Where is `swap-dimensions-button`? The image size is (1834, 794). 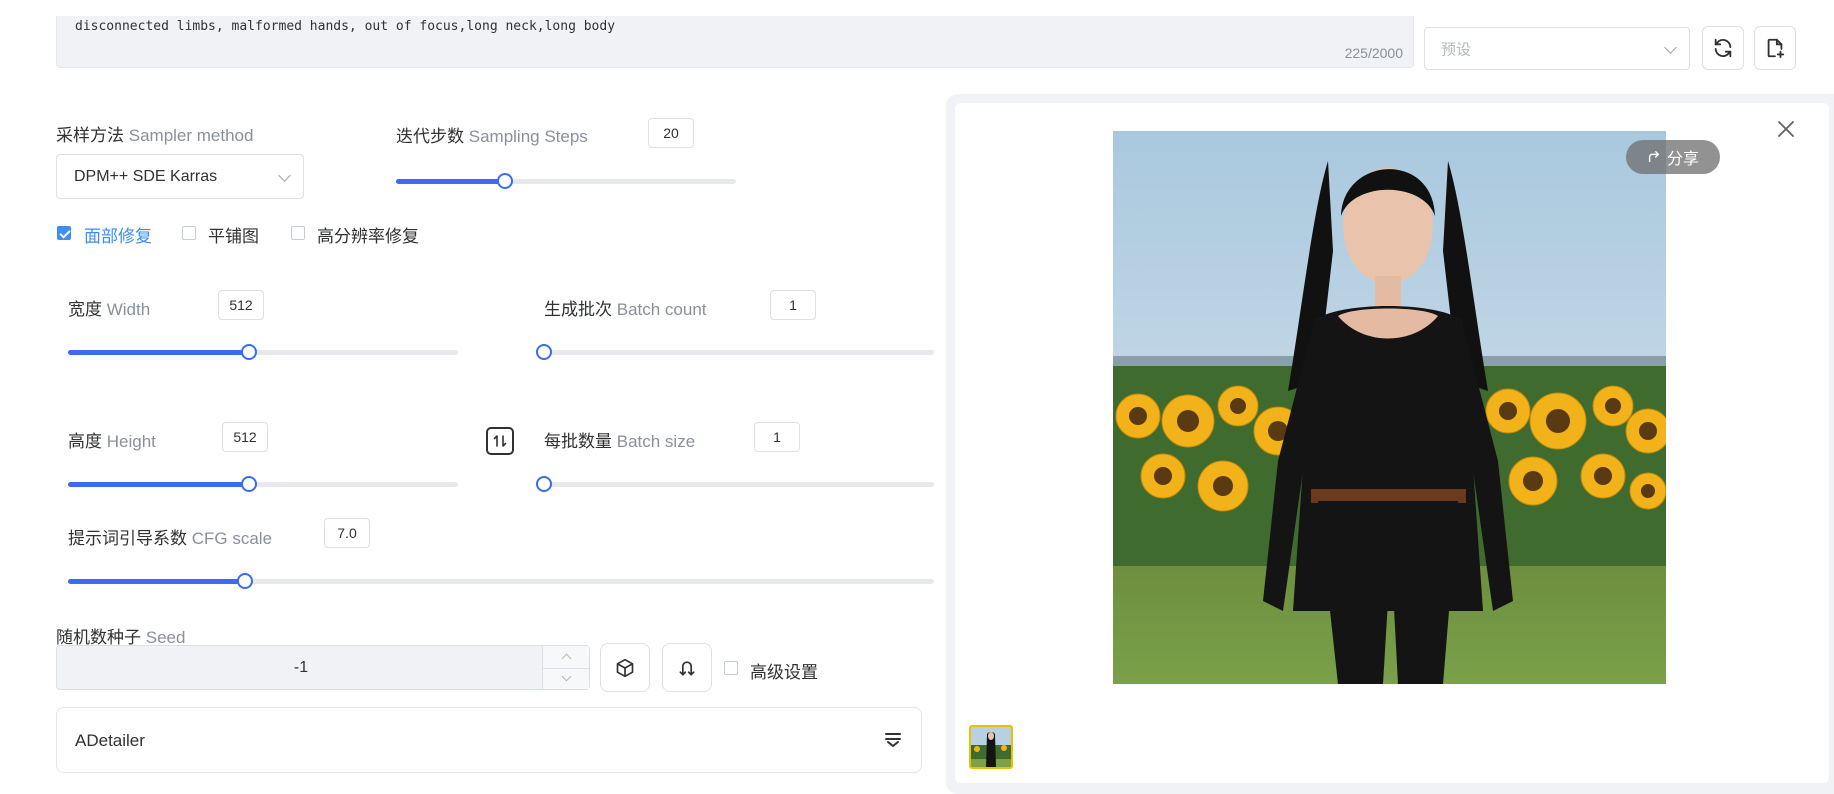
swap-dimensions-button is located at coordinates (500, 441).